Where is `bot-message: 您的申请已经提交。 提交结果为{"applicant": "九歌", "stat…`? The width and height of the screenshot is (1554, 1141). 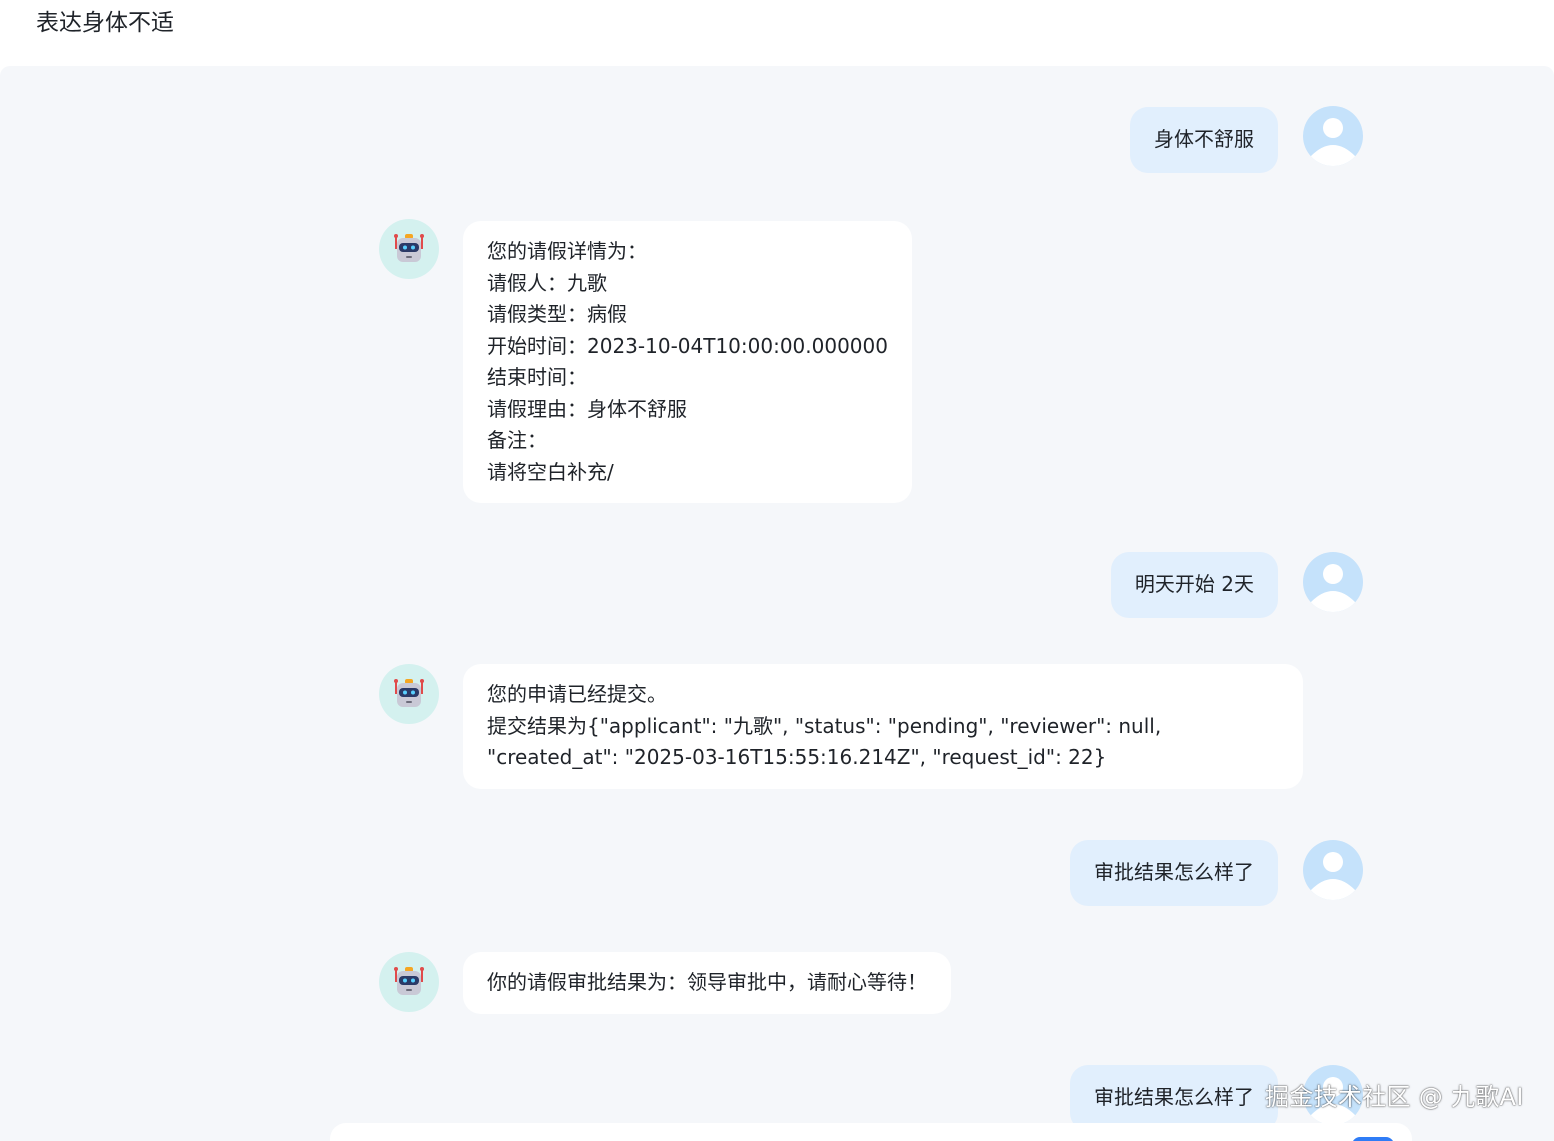 bot-message: 您的申请已经提交。 提交结果为{"applicant": "九歌", "stat… is located at coordinates (883, 726).